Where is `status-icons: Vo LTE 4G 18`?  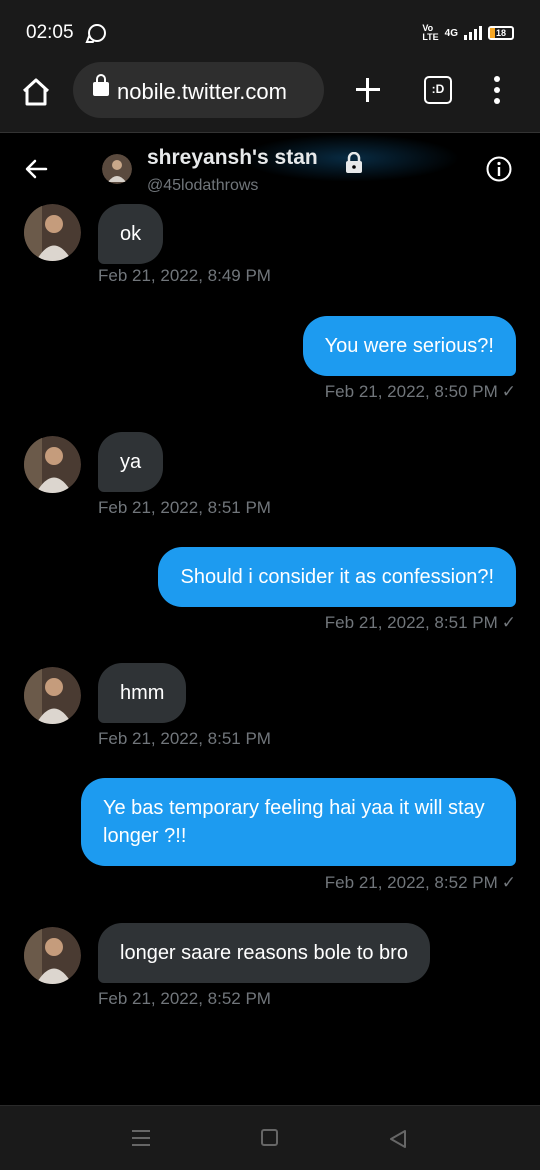 status-icons: Vo LTE 4G 18 is located at coordinates (468, 33).